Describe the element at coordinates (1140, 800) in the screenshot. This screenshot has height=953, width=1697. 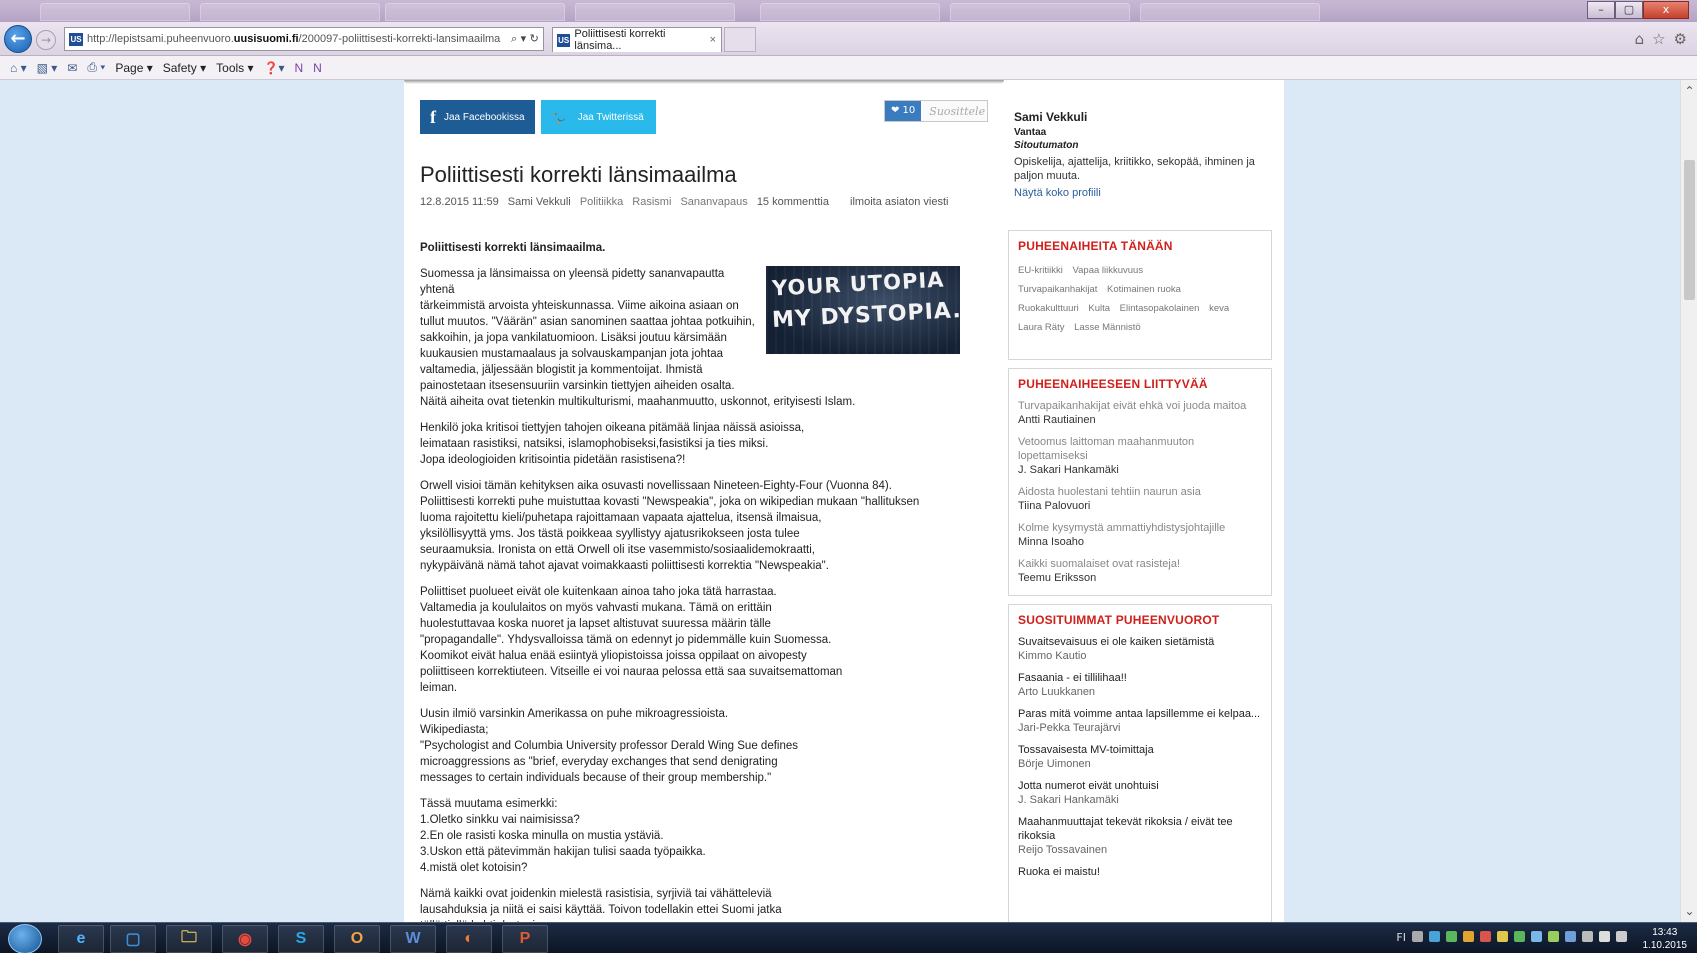
I see `popular-item-author: J. Sakari Hankamäki` at that location.